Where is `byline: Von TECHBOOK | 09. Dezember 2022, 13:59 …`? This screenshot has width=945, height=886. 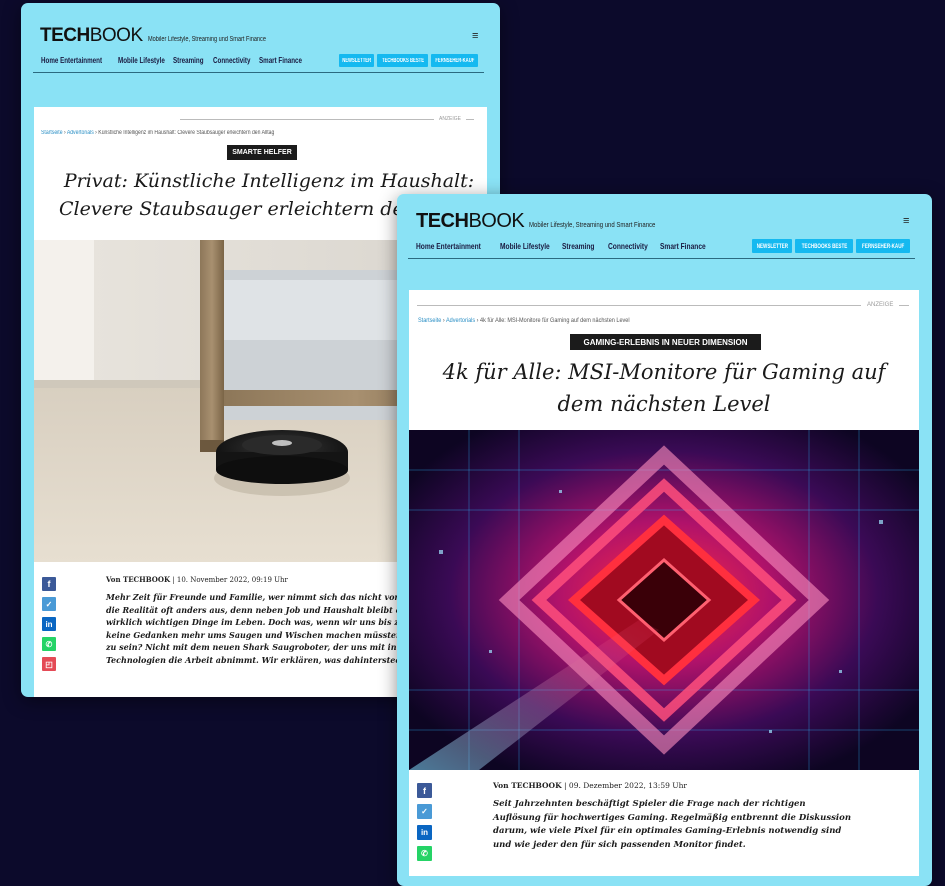
byline: Von TECHBOOK | 09. Dezember 2022, 13:59 … is located at coordinates (590, 785).